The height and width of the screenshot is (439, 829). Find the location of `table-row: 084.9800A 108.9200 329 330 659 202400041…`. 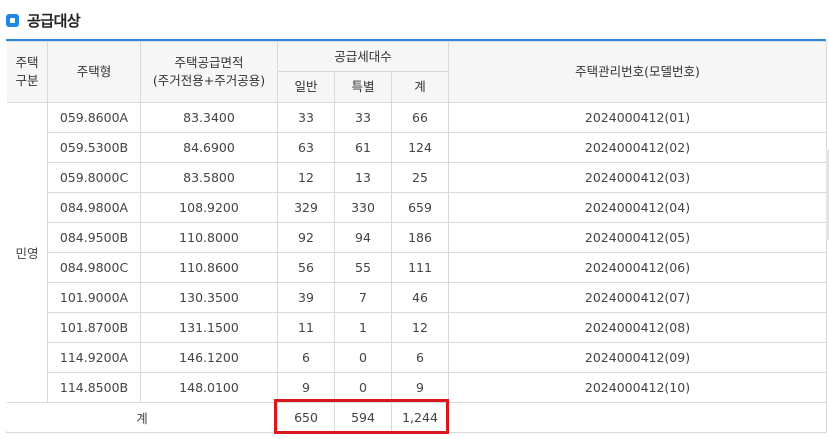

table-row: 084.9800A 108.9200 329 330 659 202400041… is located at coordinates (417, 207).